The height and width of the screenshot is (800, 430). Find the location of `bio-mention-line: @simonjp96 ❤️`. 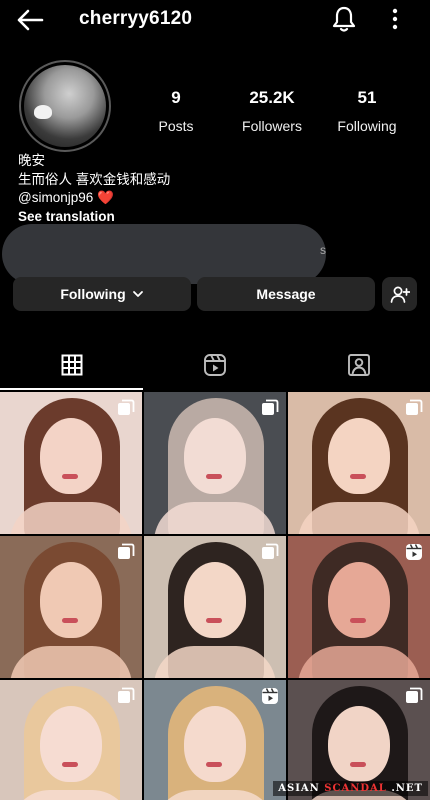

bio-mention-line: @simonjp96 ❤️ is located at coordinates (94, 198).